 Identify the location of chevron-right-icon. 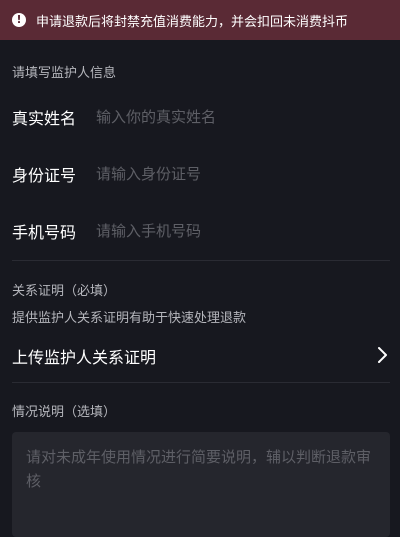
(382, 355).